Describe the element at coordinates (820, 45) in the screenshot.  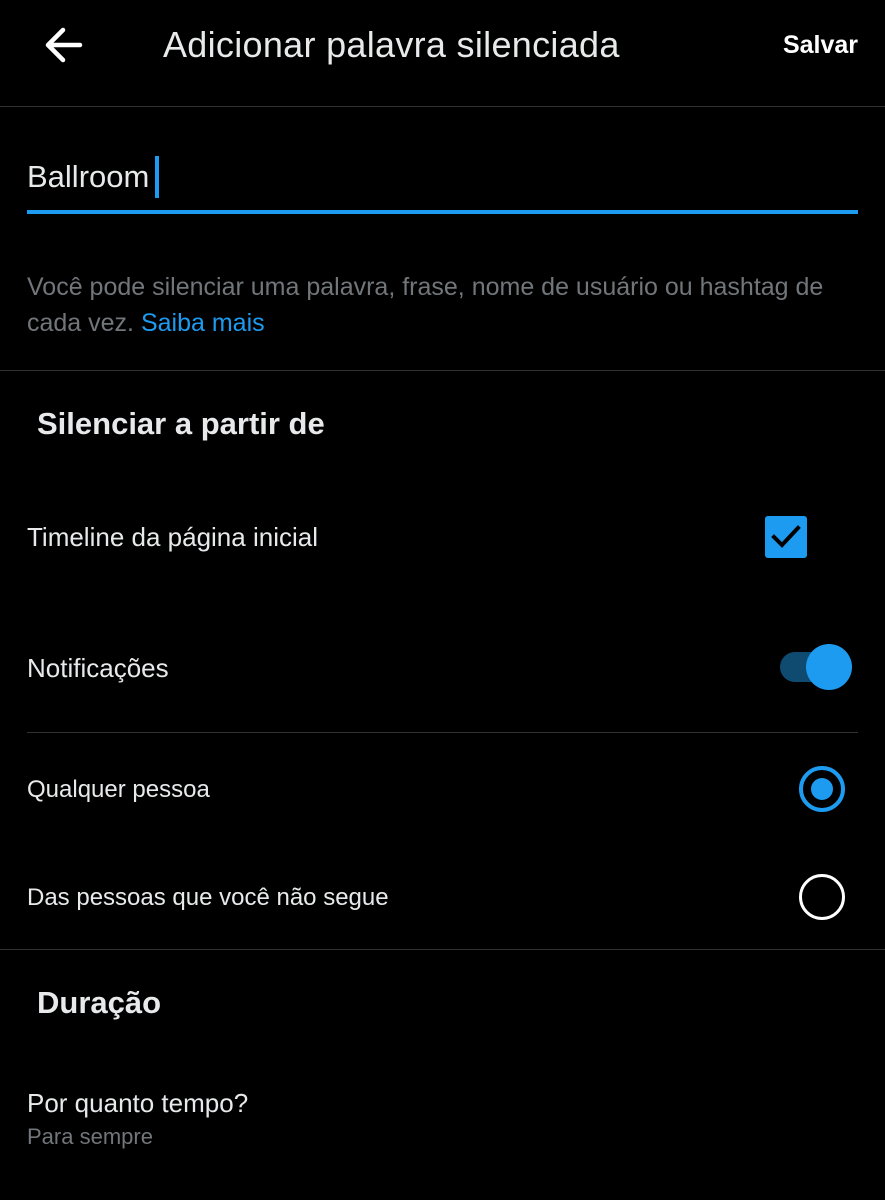
I see `save-button: Salvar` at that location.